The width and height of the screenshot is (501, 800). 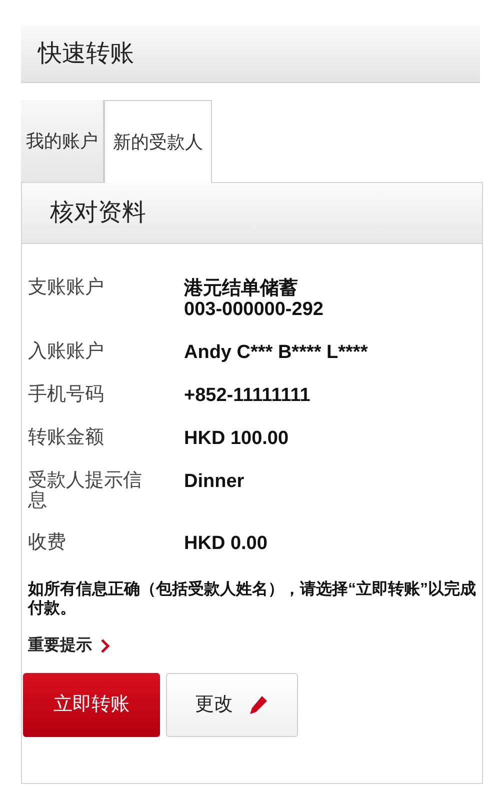 What do you see at coordinates (251, 599) in the screenshot?
I see `notice-text: 如所有信息正确（包括受款人姓名），请选择“立即转账”以完成付款。` at bounding box center [251, 599].